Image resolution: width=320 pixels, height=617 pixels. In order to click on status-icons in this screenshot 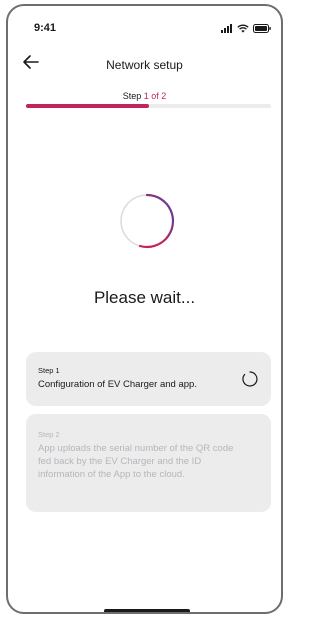, I will do `click(246, 28)`.